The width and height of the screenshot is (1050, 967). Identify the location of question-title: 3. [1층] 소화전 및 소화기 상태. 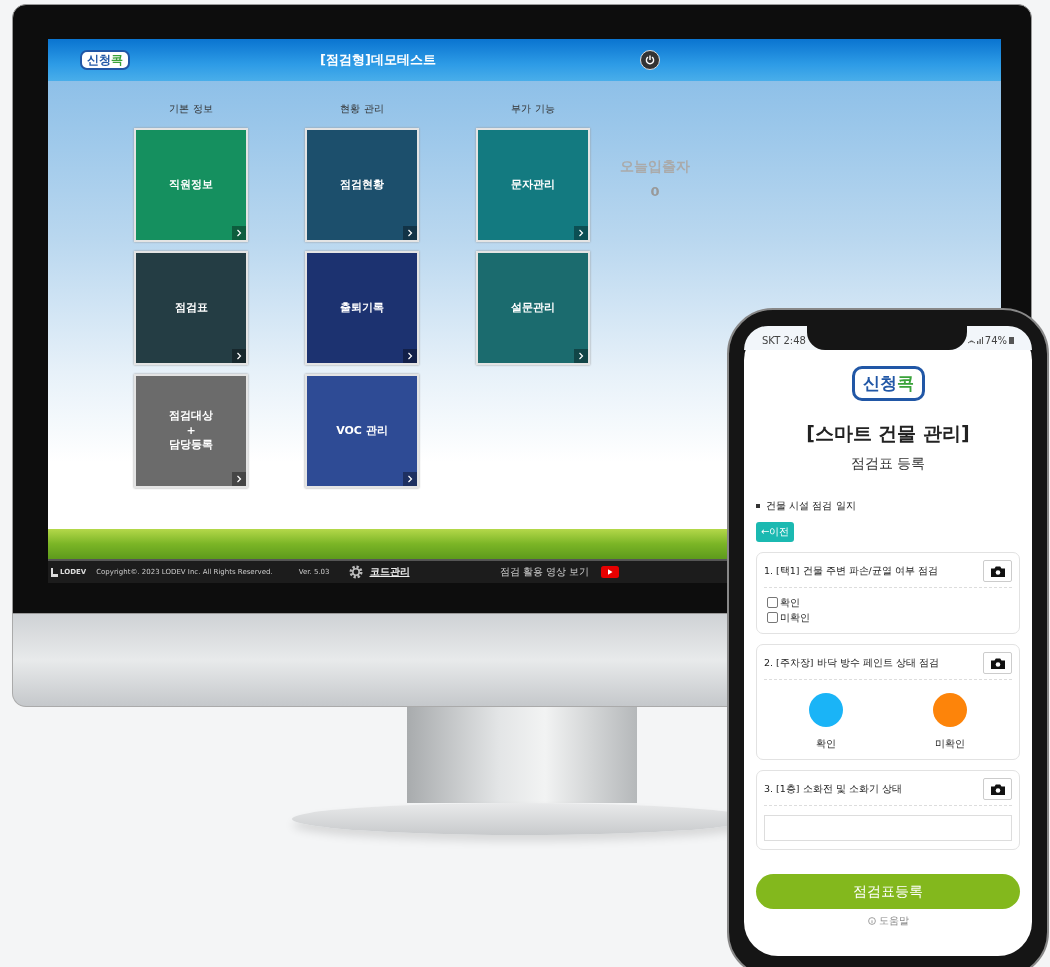
(833, 789).